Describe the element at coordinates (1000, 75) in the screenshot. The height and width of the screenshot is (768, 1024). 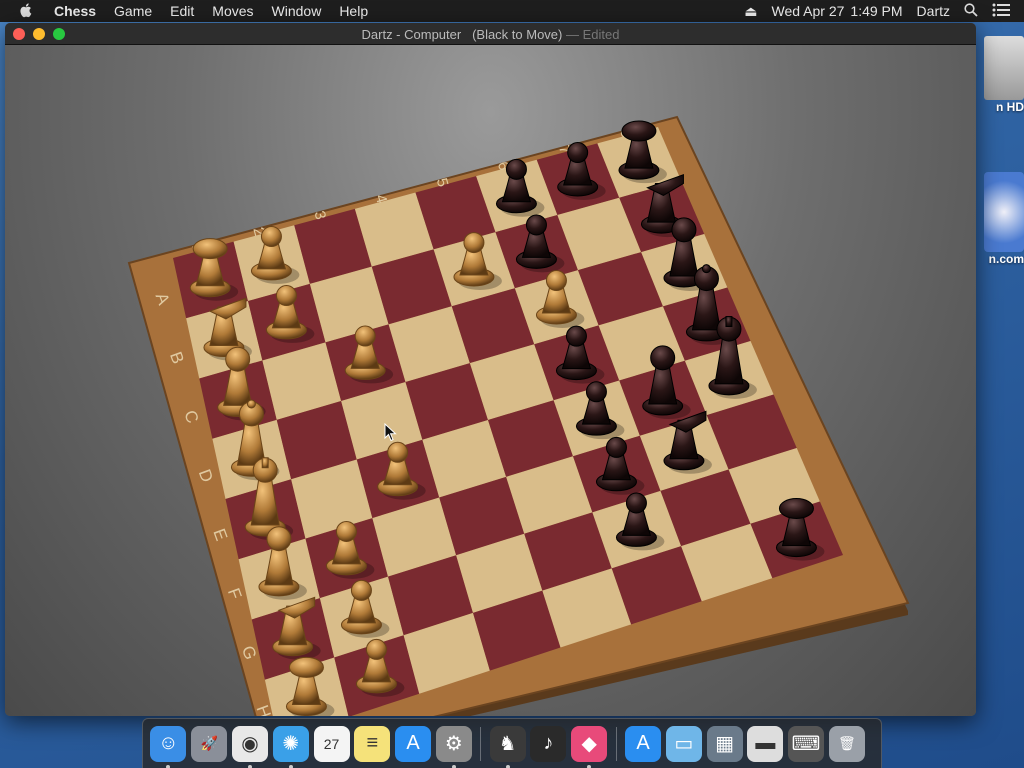
I see `hard-drive-icon: n HD` at that location.